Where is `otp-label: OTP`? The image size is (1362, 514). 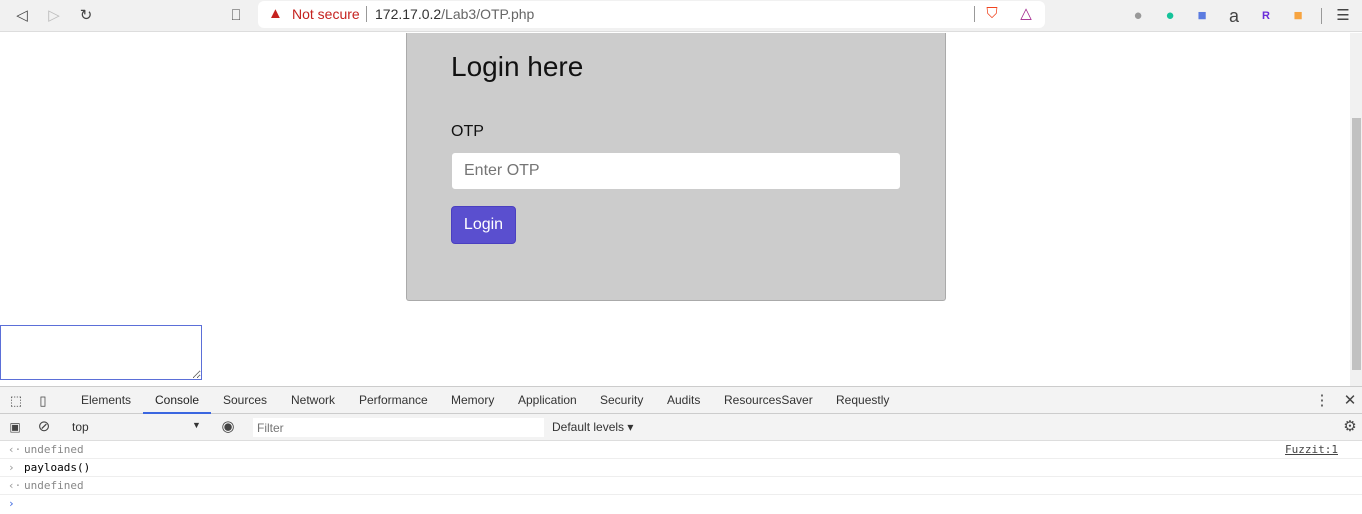
otp-label: OTP is located at coordinates (467, 131).